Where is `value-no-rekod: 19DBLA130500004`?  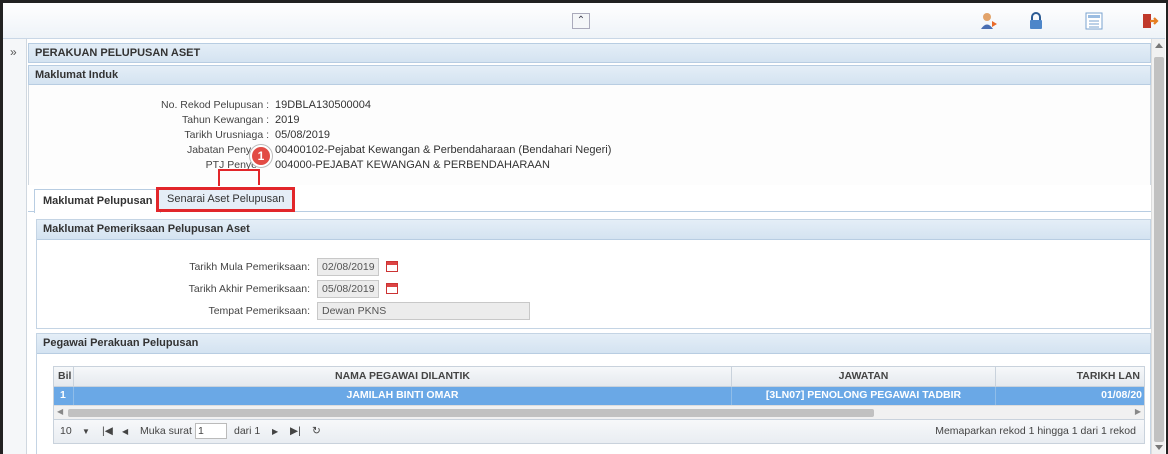 value-no-rekod: 19DBLA130500004 is located at coordinates (323, 105).